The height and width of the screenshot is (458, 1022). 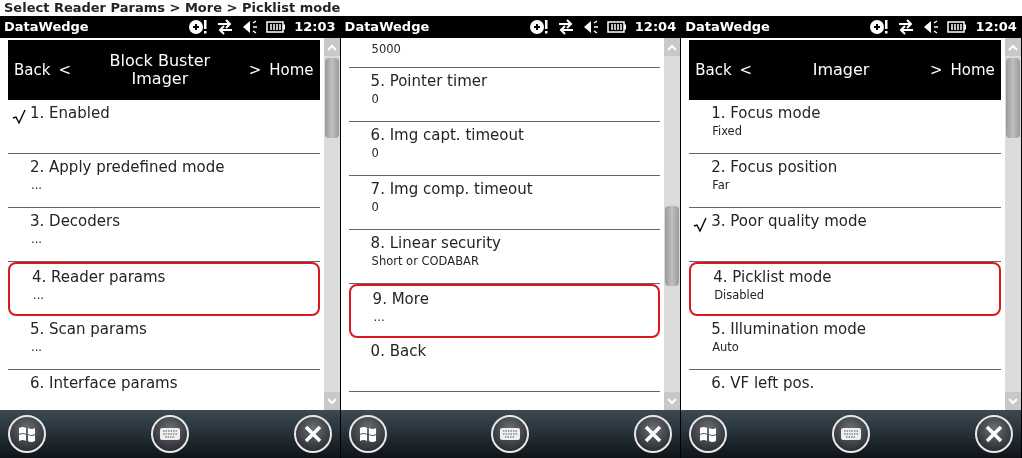 I want to click on item-label: 5. Pointer timer, so click(x=429, y=82).